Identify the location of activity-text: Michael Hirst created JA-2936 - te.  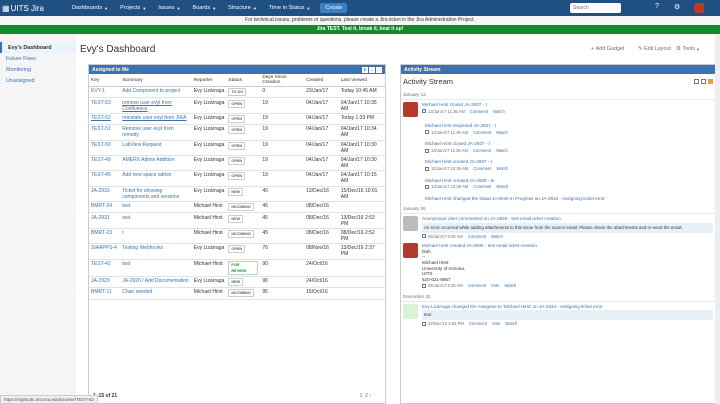
(569, 181).